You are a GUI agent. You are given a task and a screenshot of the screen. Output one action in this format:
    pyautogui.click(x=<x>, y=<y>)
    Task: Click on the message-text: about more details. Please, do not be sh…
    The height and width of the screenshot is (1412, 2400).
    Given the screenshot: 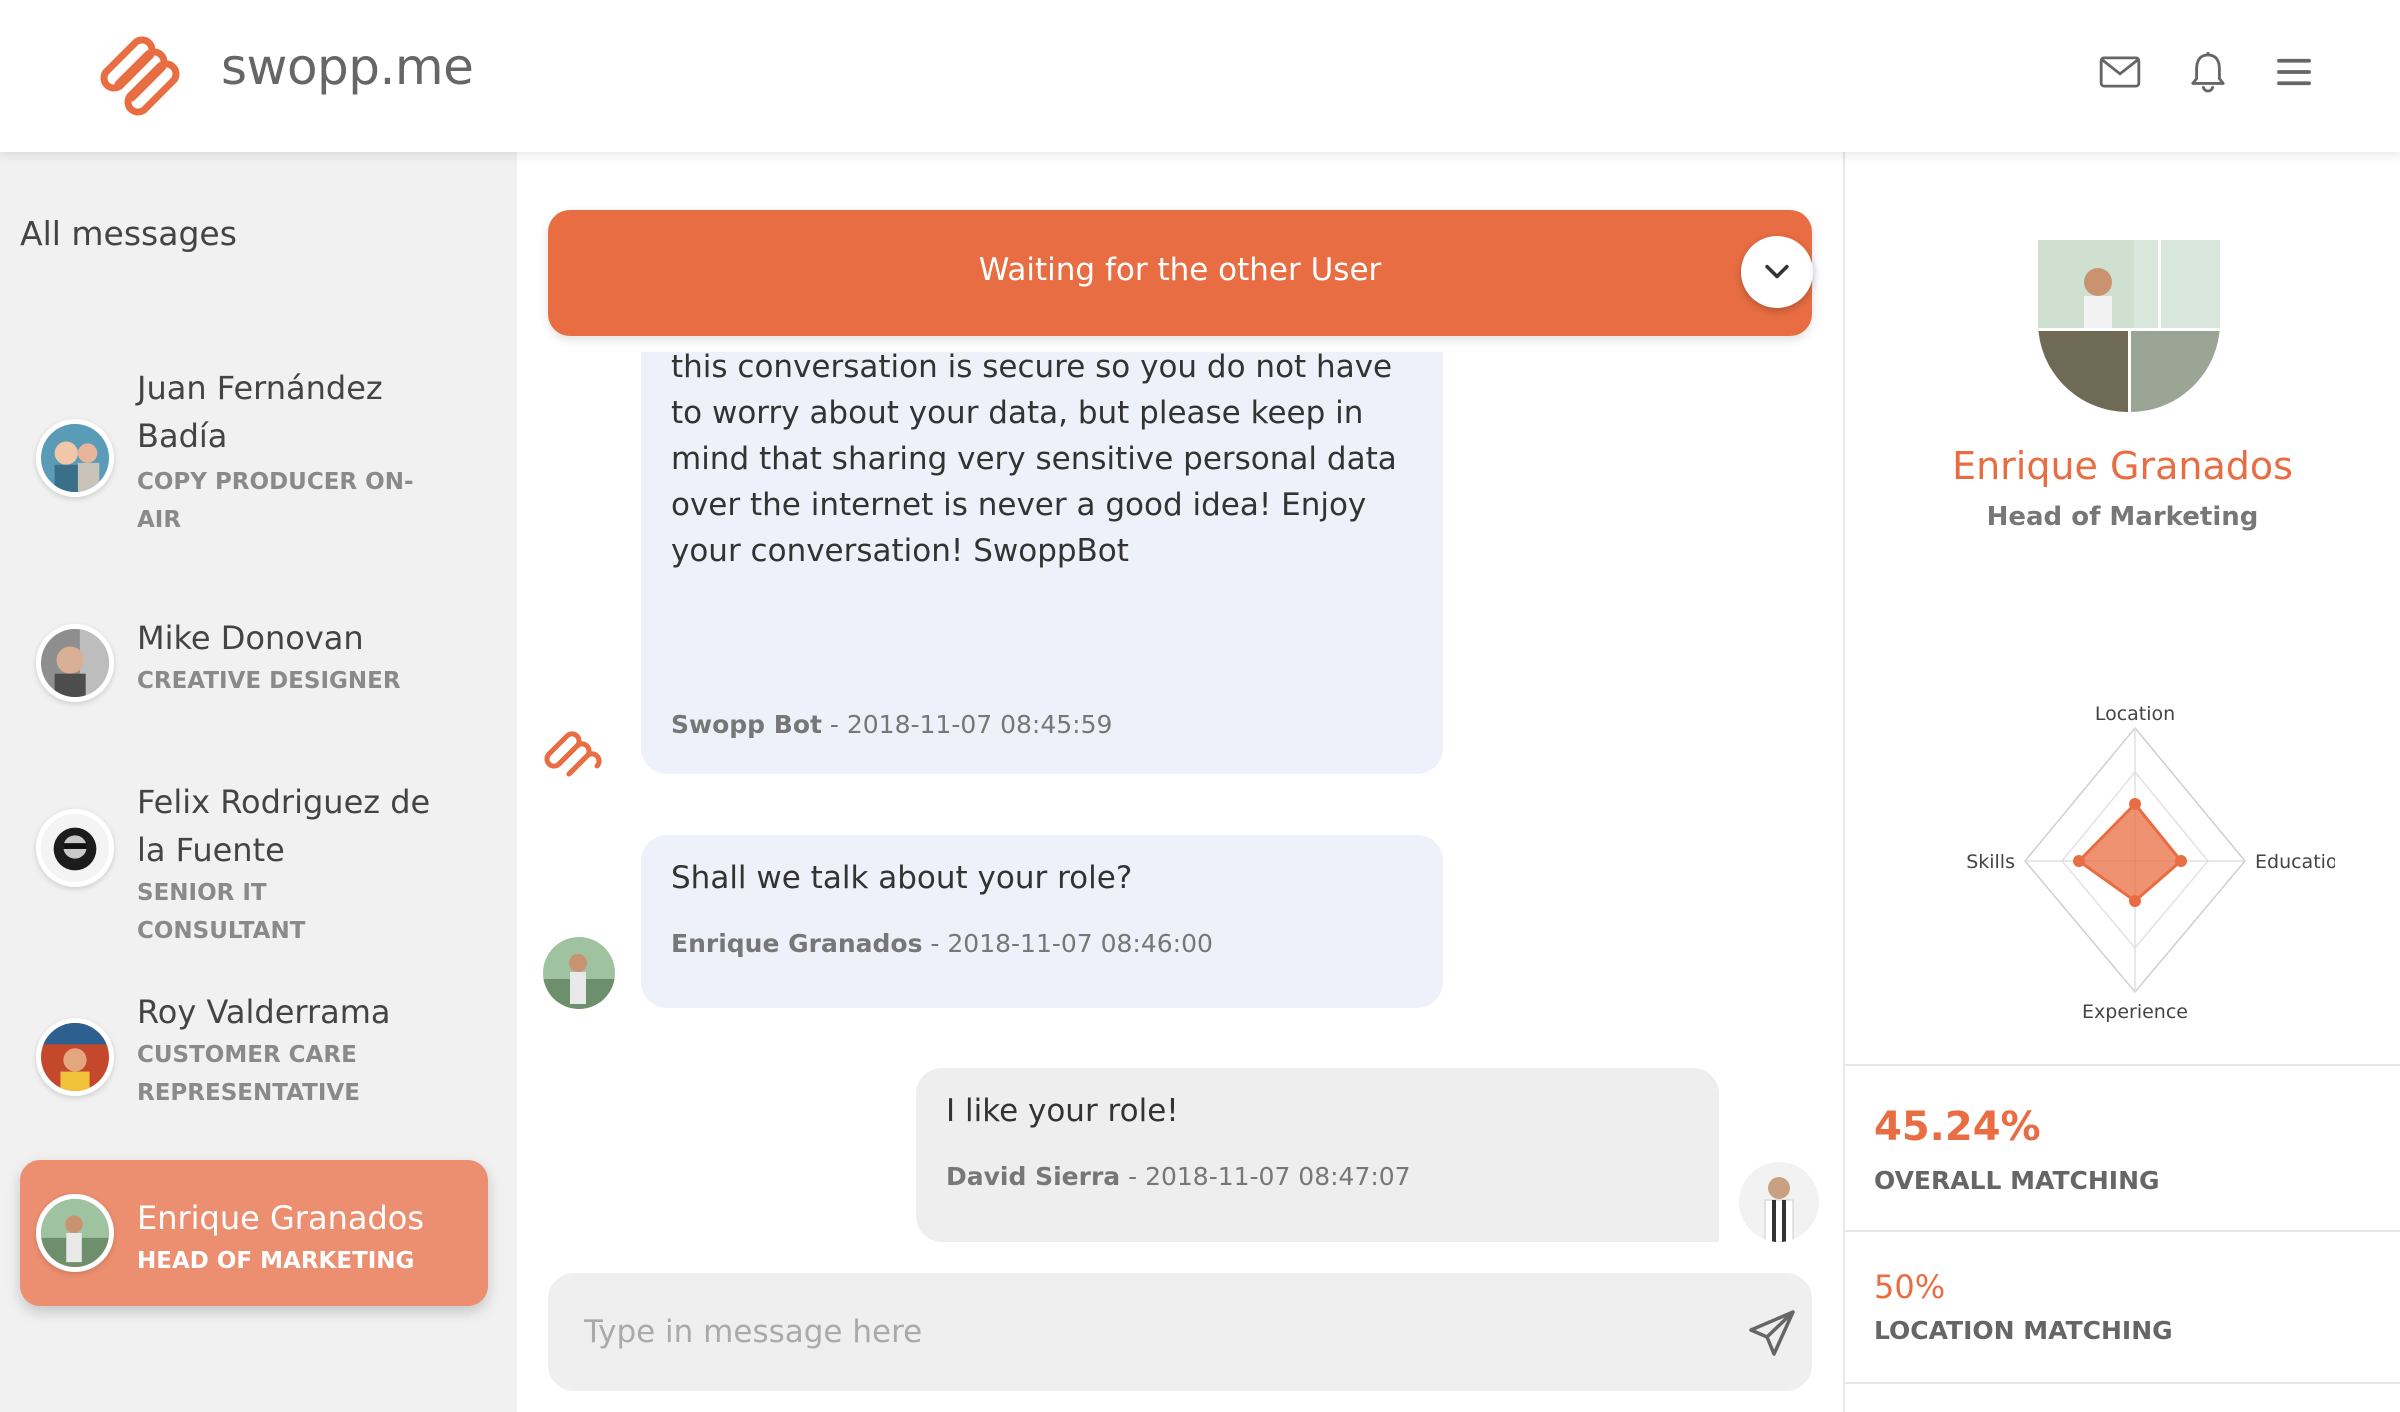 What is the action you would take?
    pyautogui.click(x=1034, y=460)
    